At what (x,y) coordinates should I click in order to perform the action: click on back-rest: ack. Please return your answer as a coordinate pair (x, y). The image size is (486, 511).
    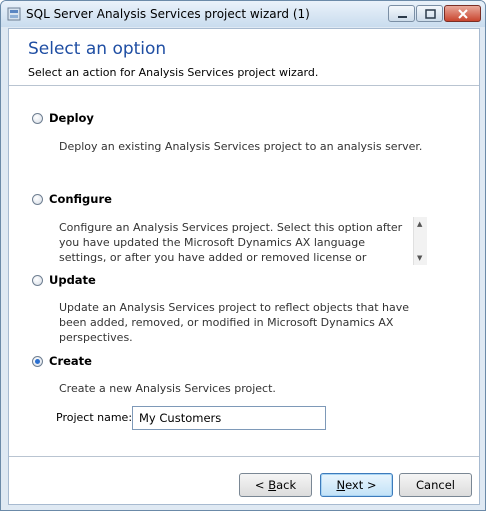
    Looking at the image, I should click on (286, 485).